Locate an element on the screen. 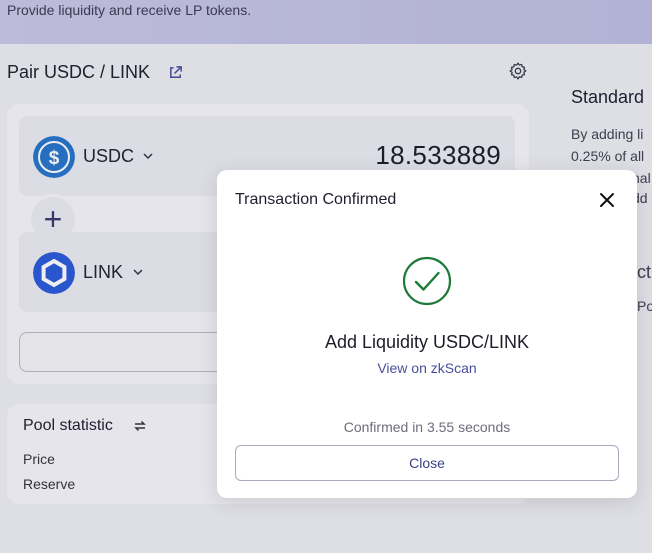 The height and width of the screenshot is (553, 652). success-check-icon is located at coordinates (427, 281).